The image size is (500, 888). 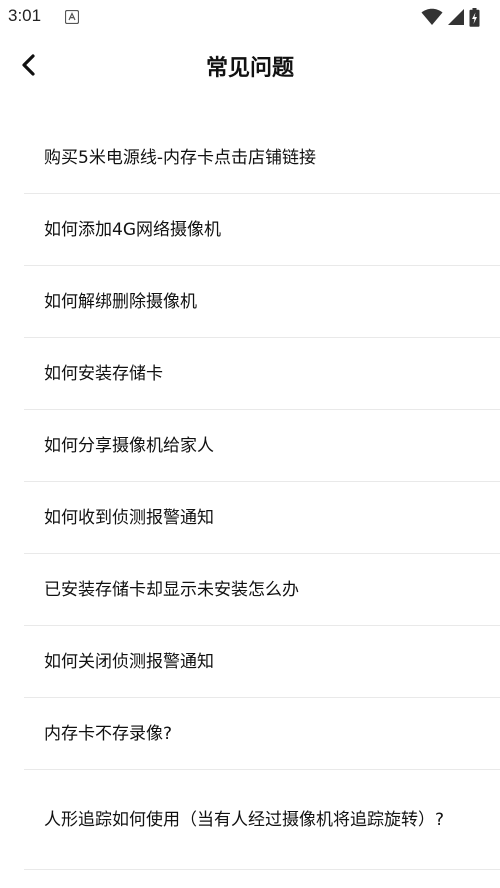 I want to click on faq-item-unbind-camera: 如何解绑删除摄像机, so click(x=262, y=302).